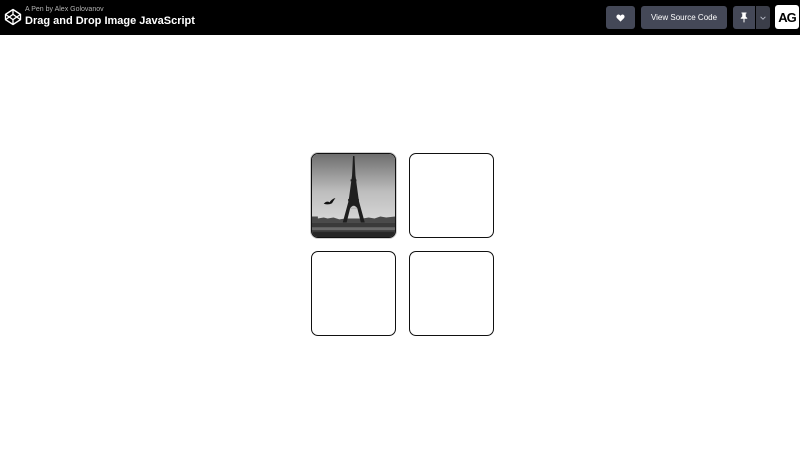  I want to click on chevron-down-icon, so click(763, 17).